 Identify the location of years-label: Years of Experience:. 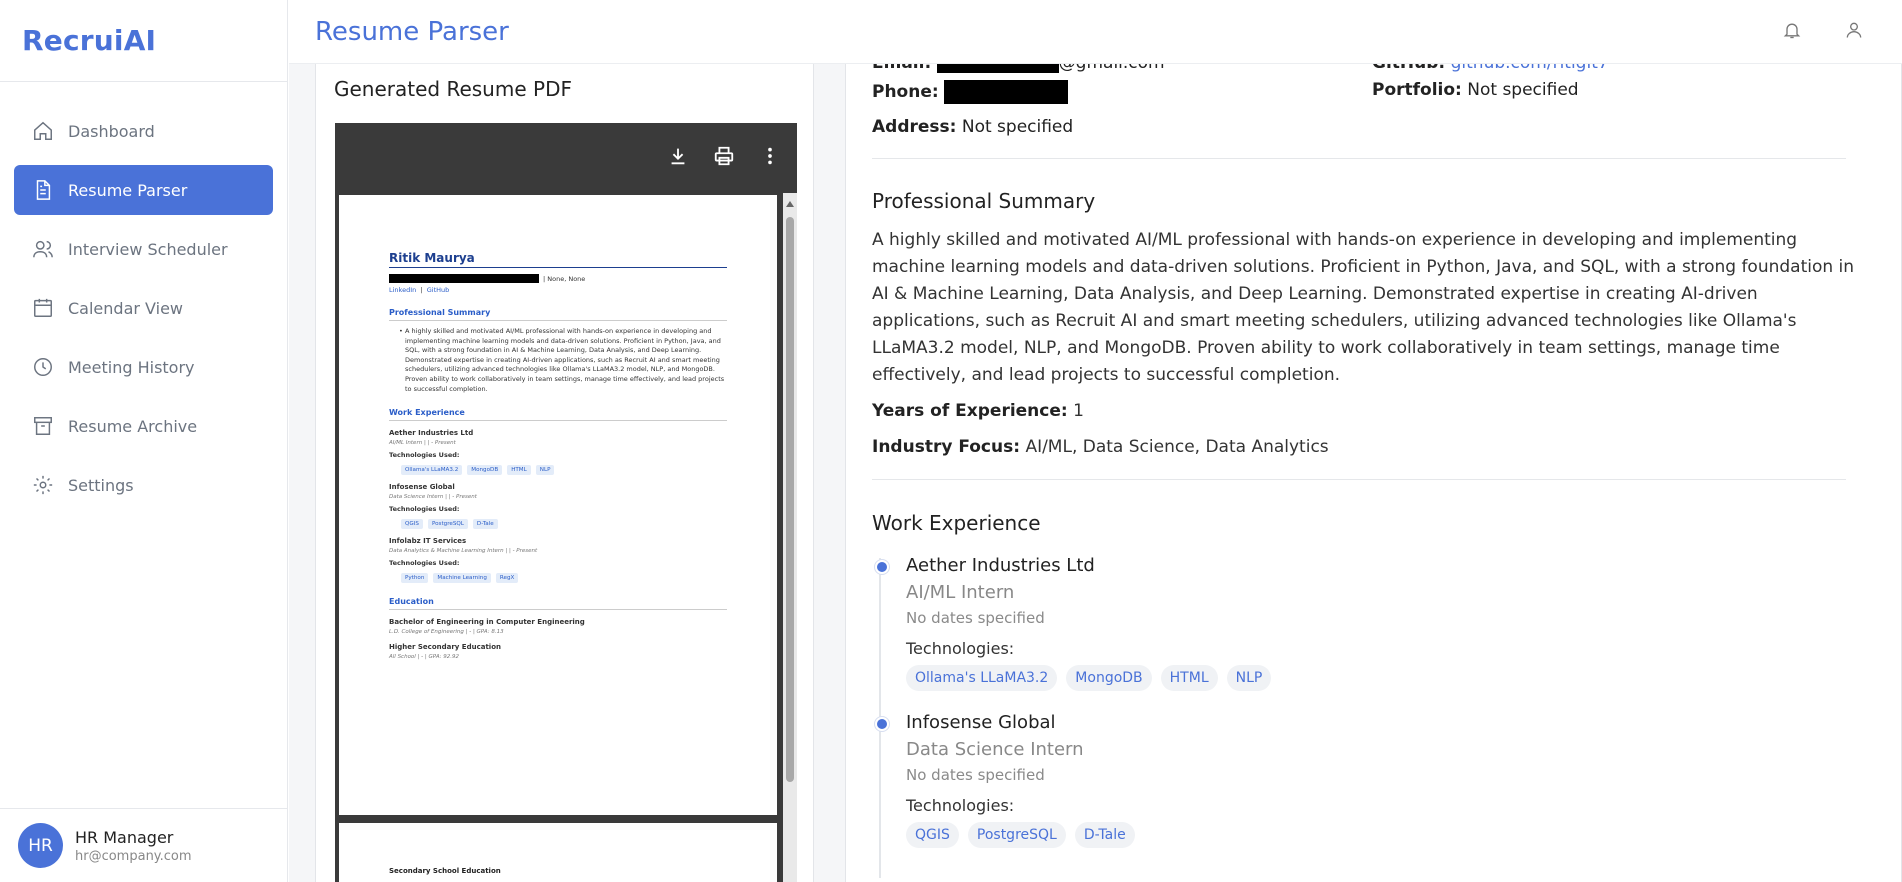
(970, 411).